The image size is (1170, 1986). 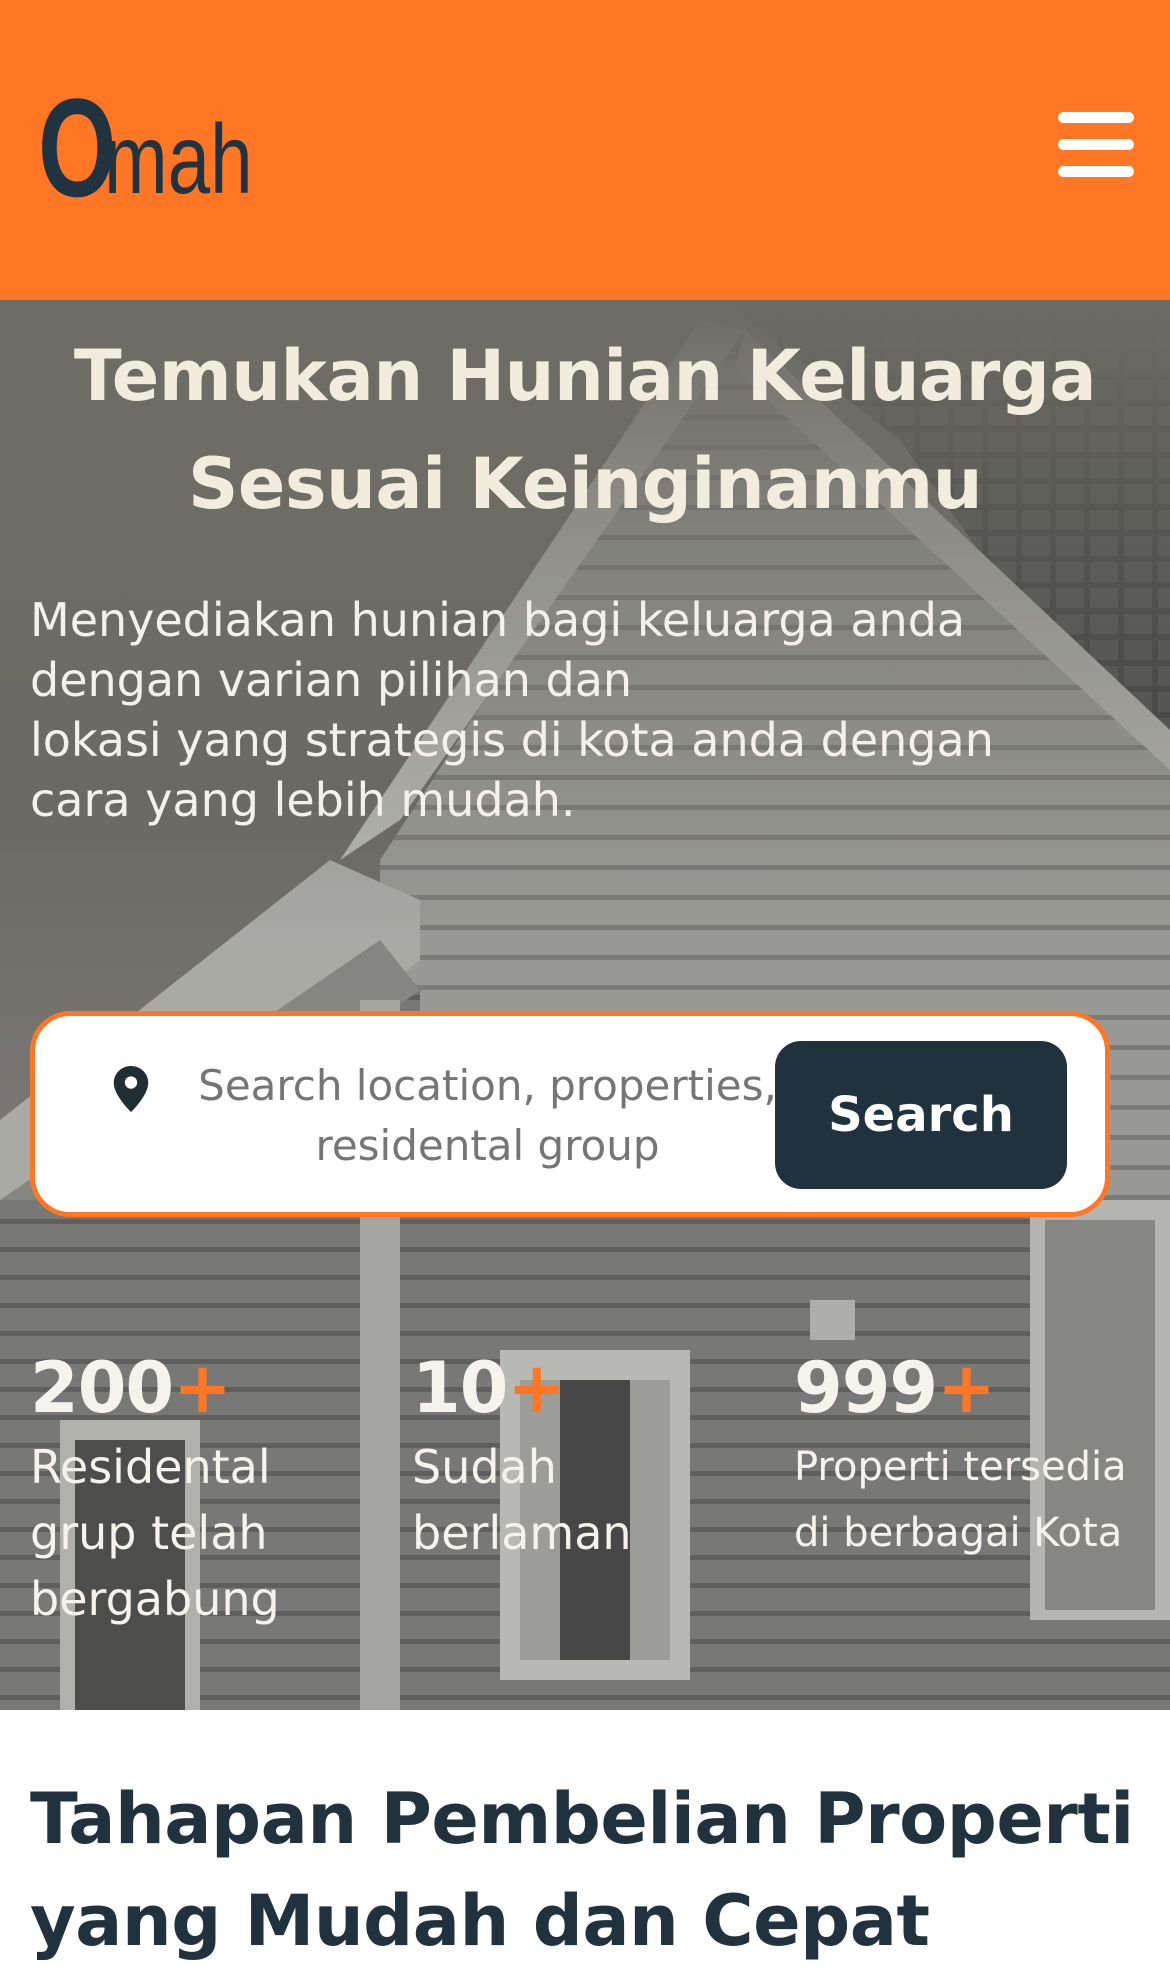 I want to click on stat-label-line: berlaman, so click(x=522, y=1533).